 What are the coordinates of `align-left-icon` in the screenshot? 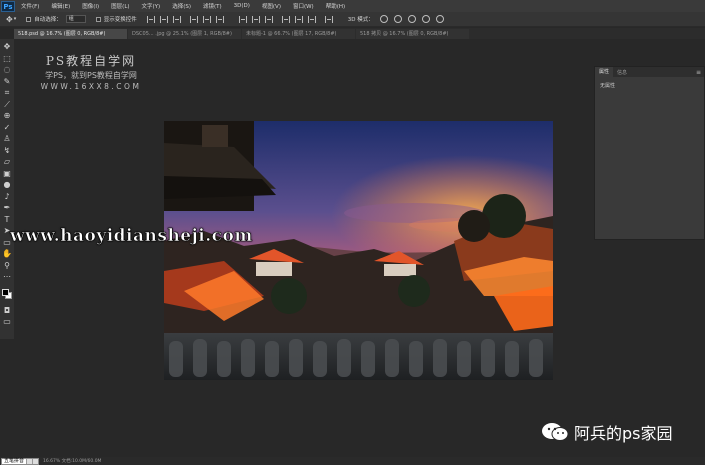 It's located at (193, 19).